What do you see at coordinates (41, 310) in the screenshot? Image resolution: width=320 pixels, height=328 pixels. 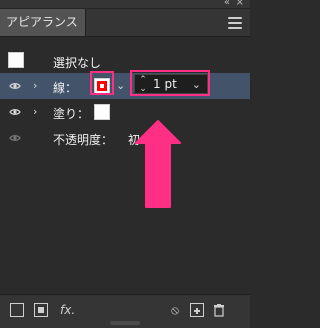 I see `add-fill-icon` at bounding box center [41, 310].